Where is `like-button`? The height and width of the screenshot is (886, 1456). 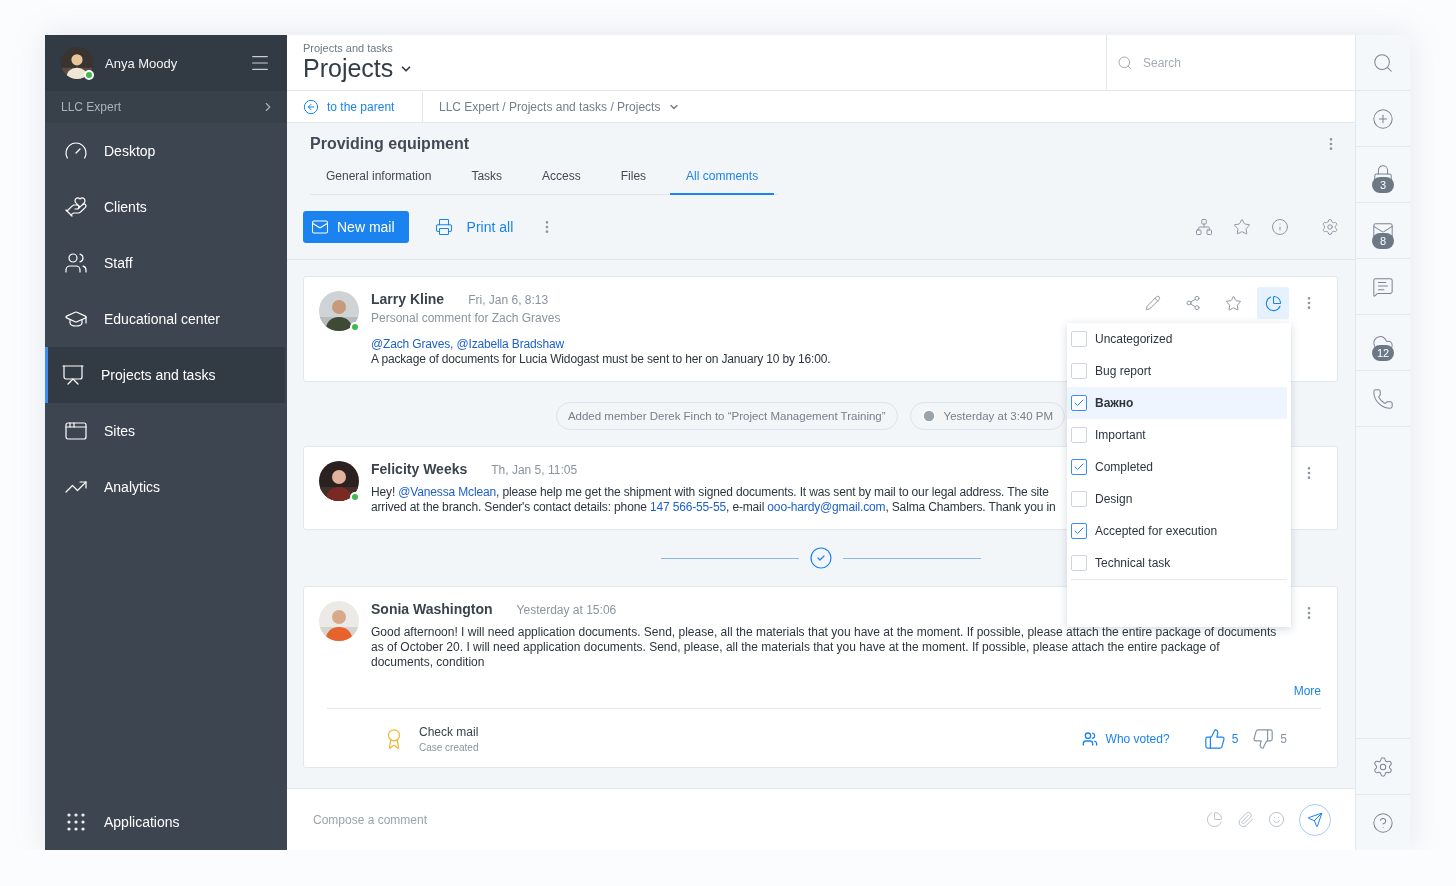 like-button is located at coordinates (1214, 739).